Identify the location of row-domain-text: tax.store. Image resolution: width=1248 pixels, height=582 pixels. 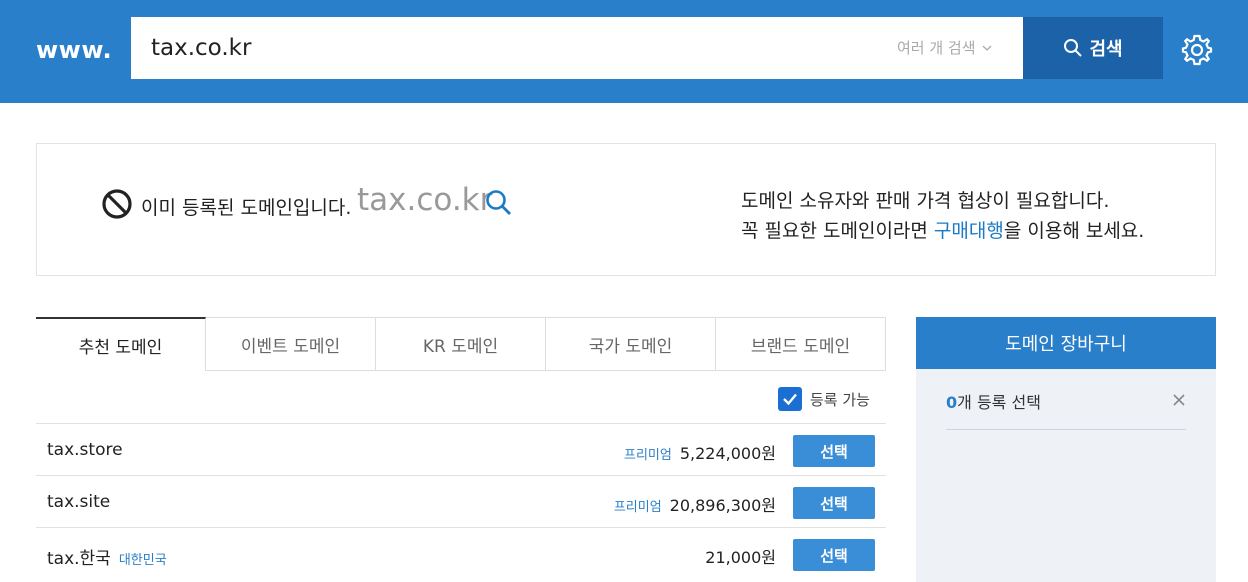
(85, 450).